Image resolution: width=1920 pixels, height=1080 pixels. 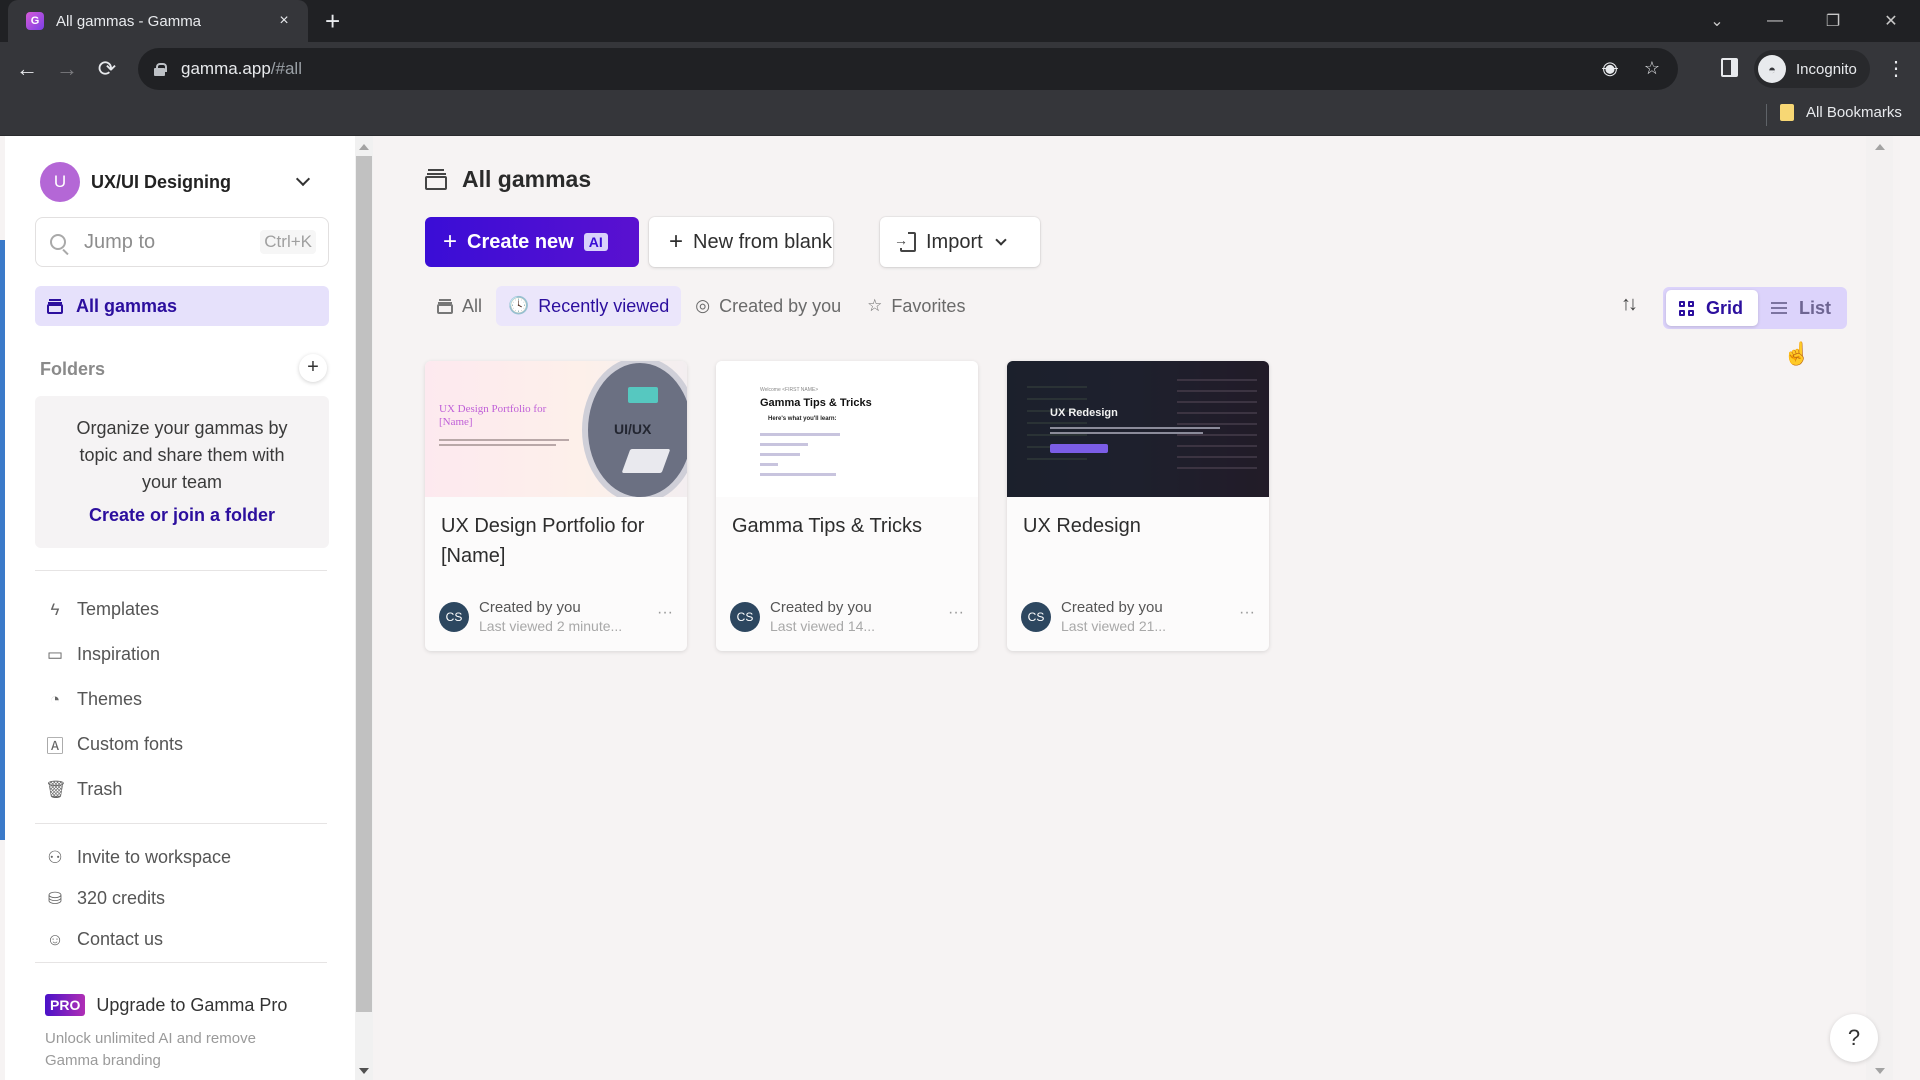 I want to click on sidebar-item-invite: ⚇ Invite to workspace, so click(x=138, y=857).